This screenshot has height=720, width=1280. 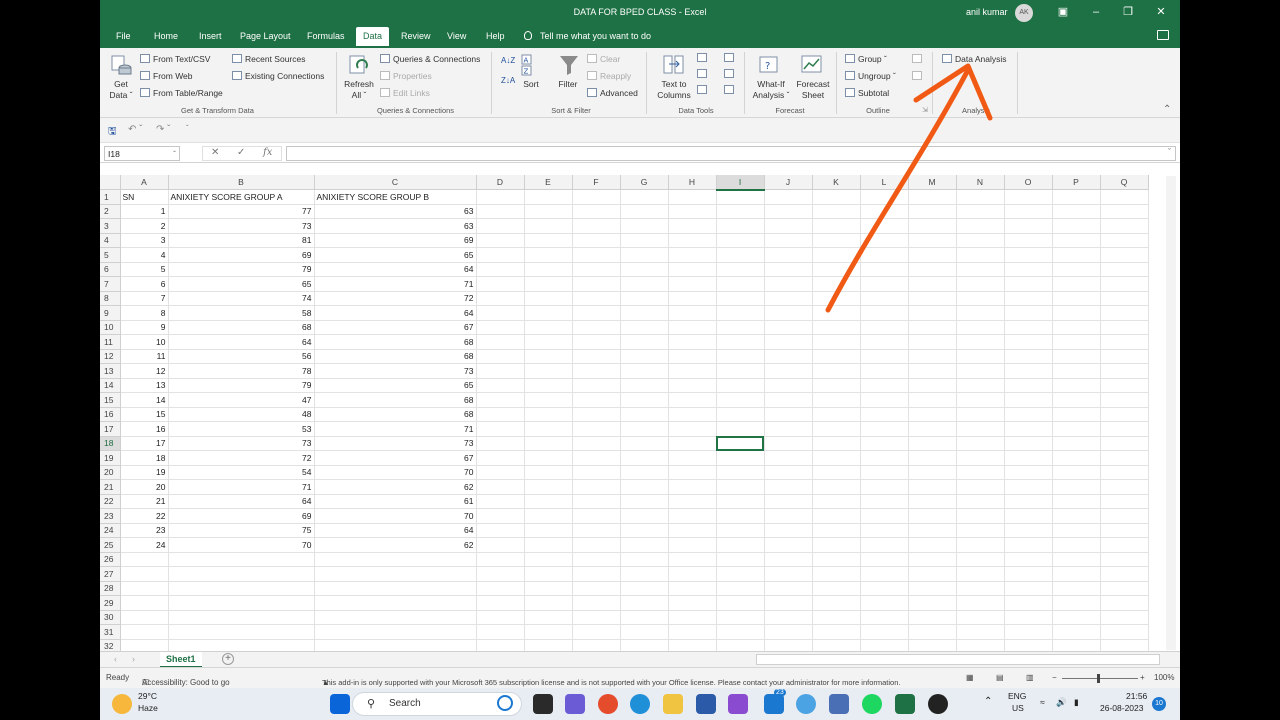 What do you see at coordinates (144, 298) in the screenshot?
I see `cell: 7` at bounding box center [144, 298].